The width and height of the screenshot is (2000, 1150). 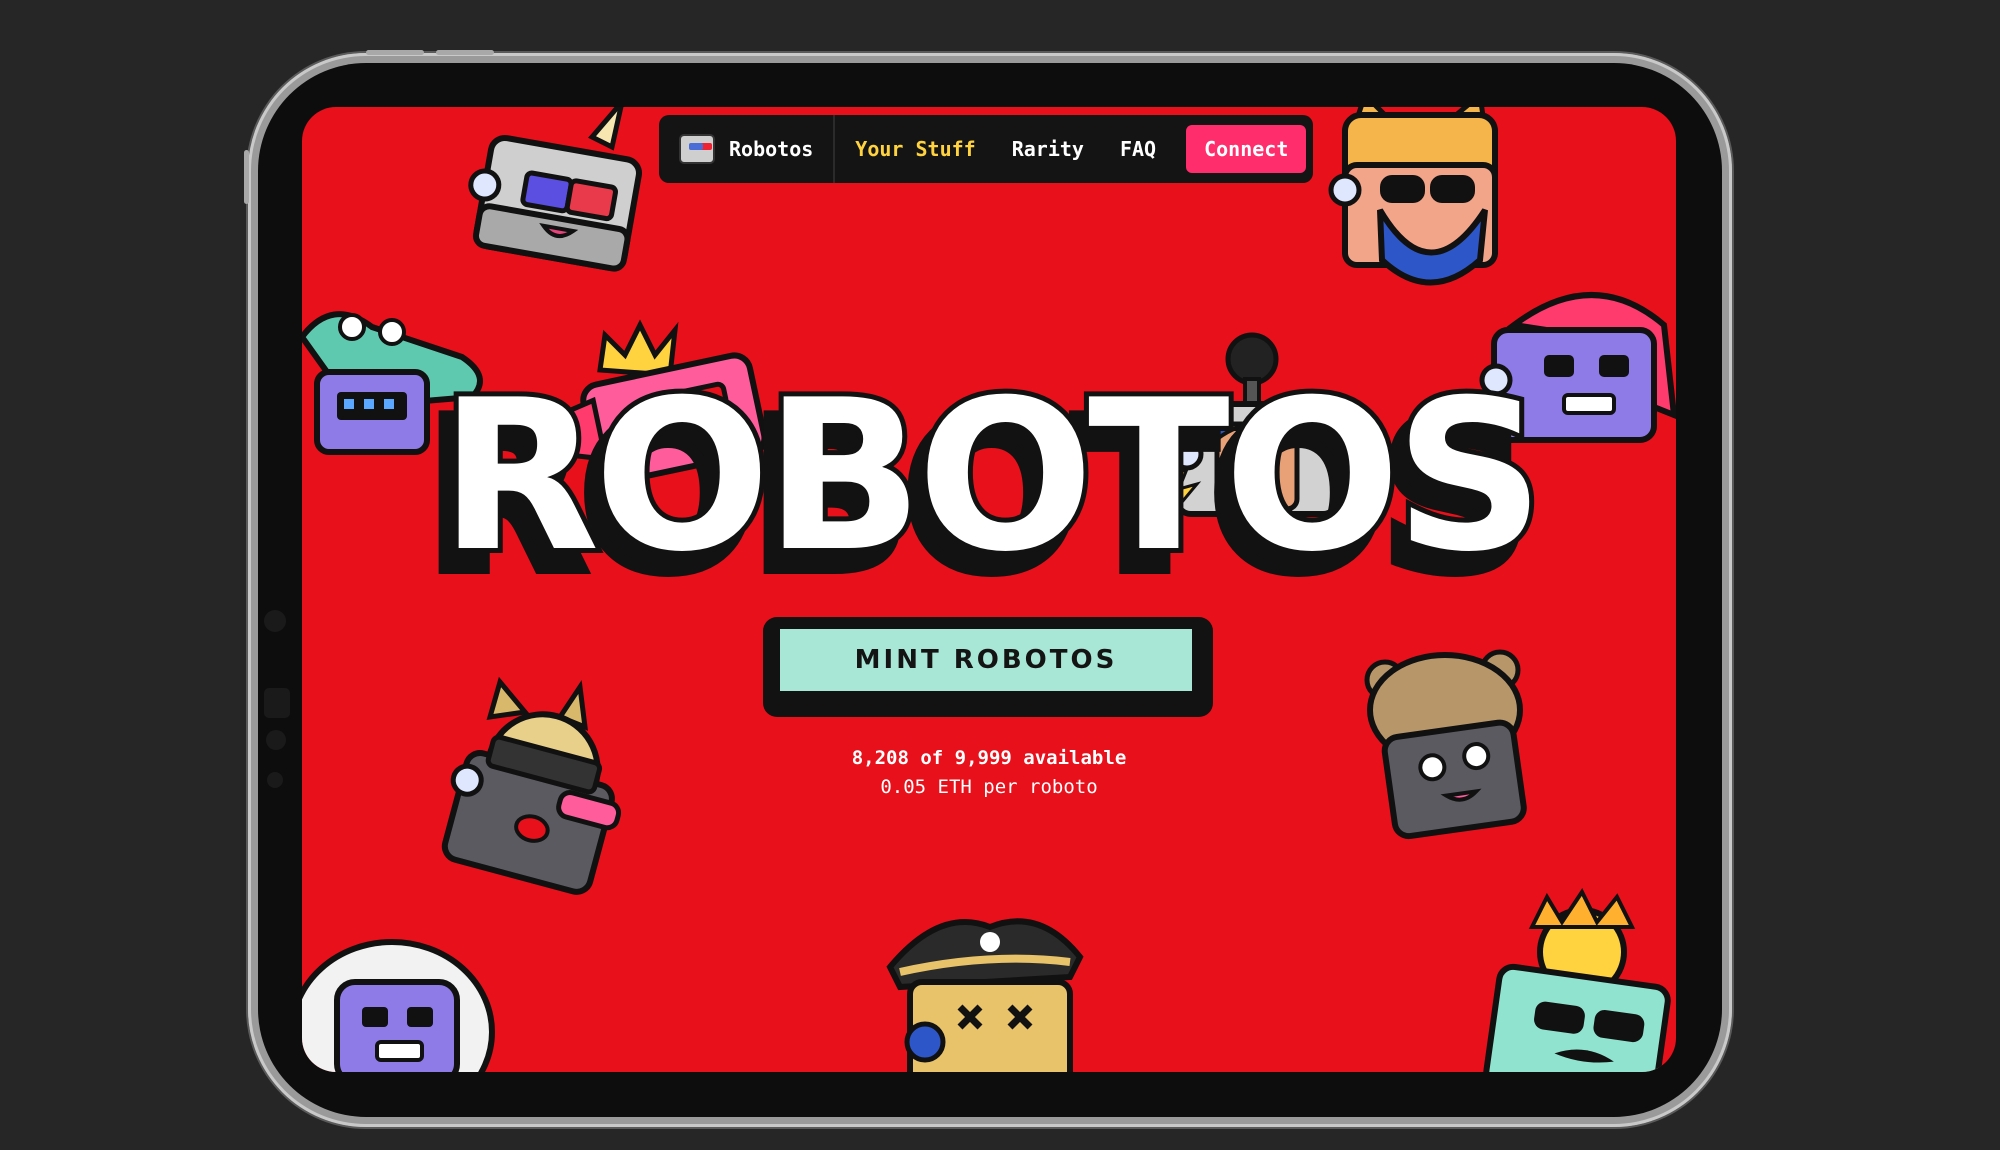 I want to click on connect-button: Connect, so click(x=1246, y=149).